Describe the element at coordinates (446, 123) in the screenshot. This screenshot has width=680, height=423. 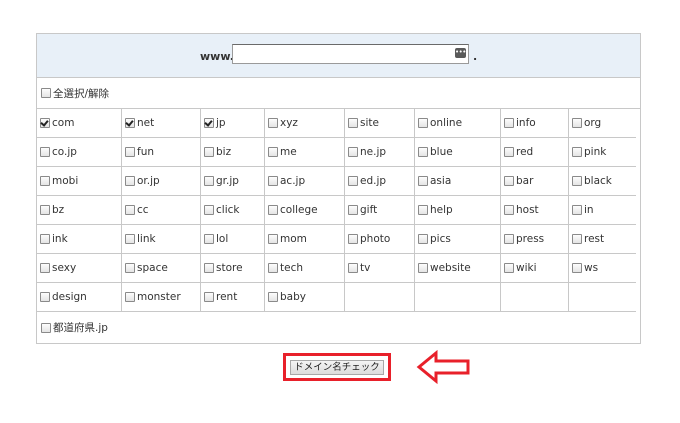
I see `tld-label: online` at that location.